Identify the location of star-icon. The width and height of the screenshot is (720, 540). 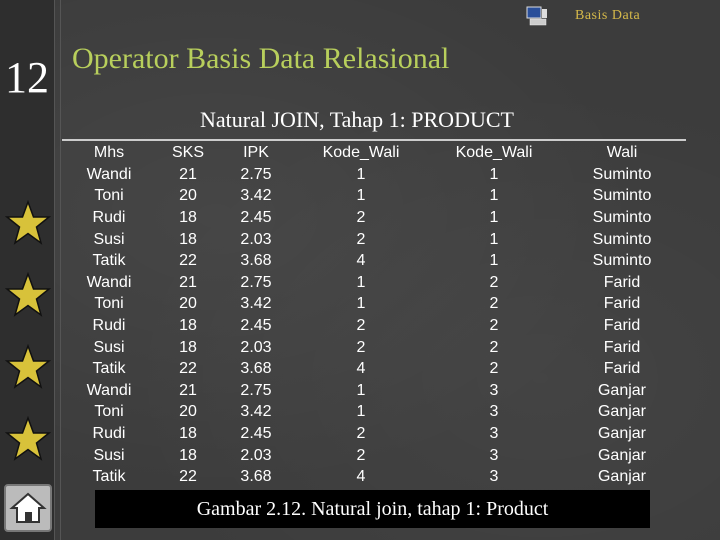
(28, 438).